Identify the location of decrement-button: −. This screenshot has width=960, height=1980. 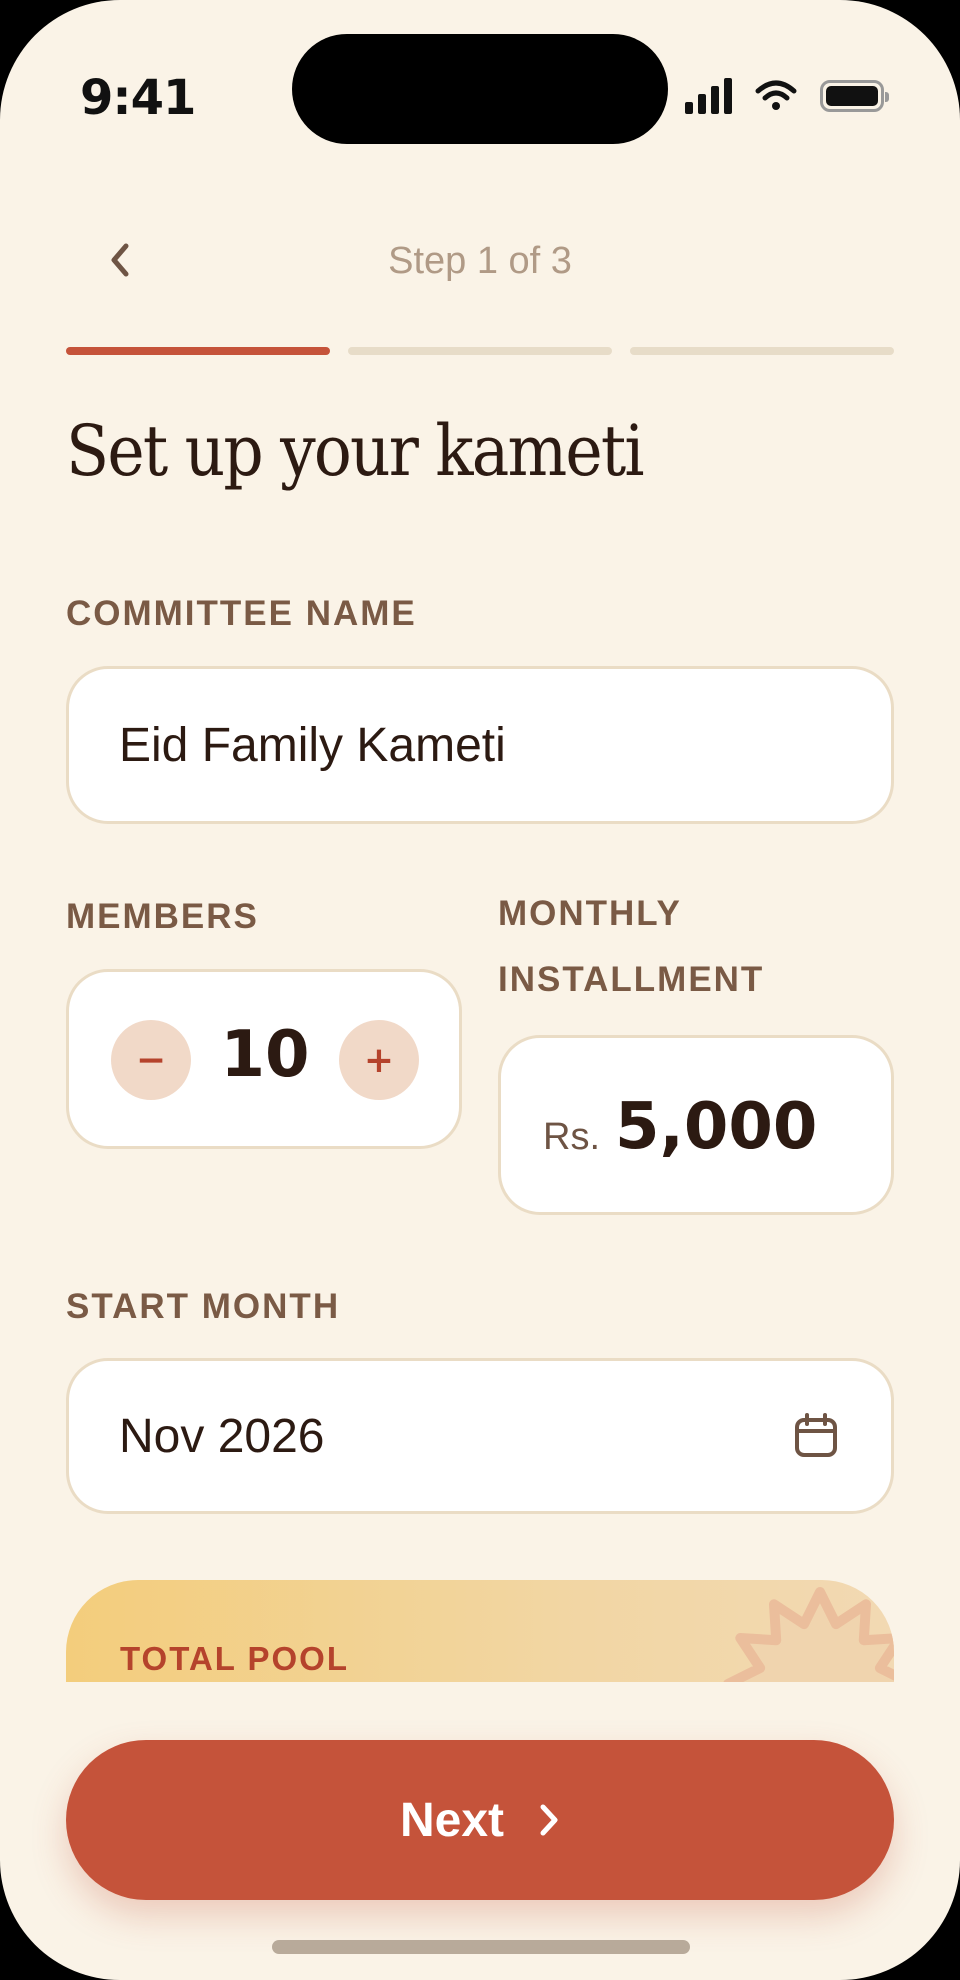
(151, 1060).